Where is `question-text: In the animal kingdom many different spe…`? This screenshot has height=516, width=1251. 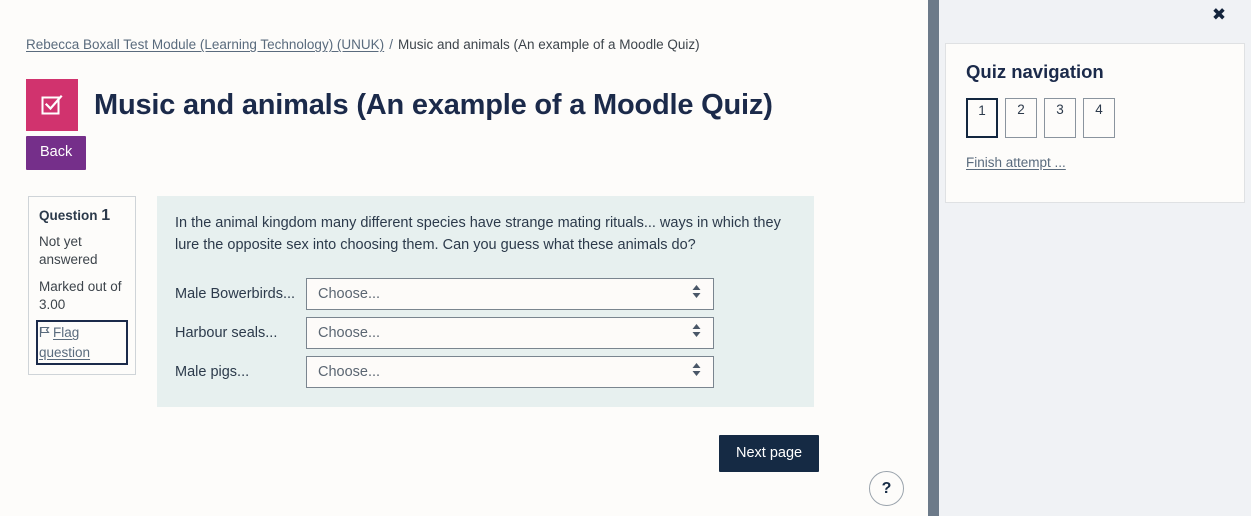
question-text: In the animal kingdom many different spe… is located at coordinates (478, 234).